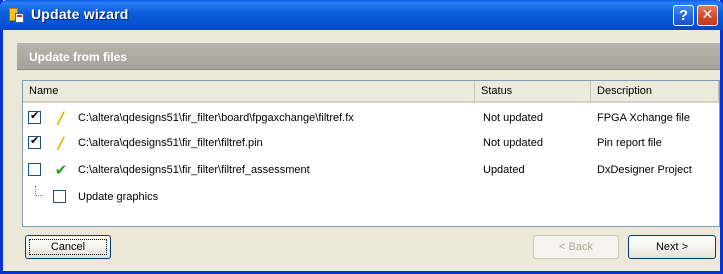 The height and width of the screenshot is (274, 723). I want to click on back-label: < Back, so click(576, 247).